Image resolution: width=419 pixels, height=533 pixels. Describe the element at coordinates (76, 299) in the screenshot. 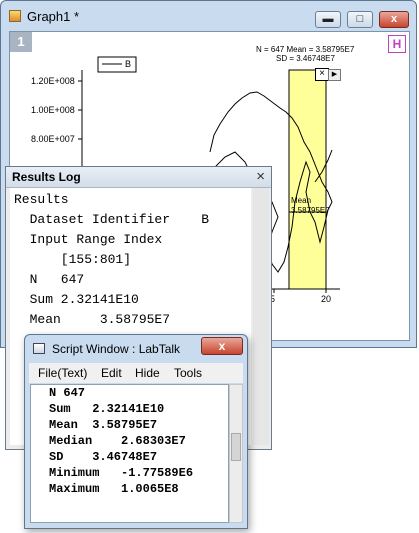

I see `results-line: Sum 2.32141E10` at that location.